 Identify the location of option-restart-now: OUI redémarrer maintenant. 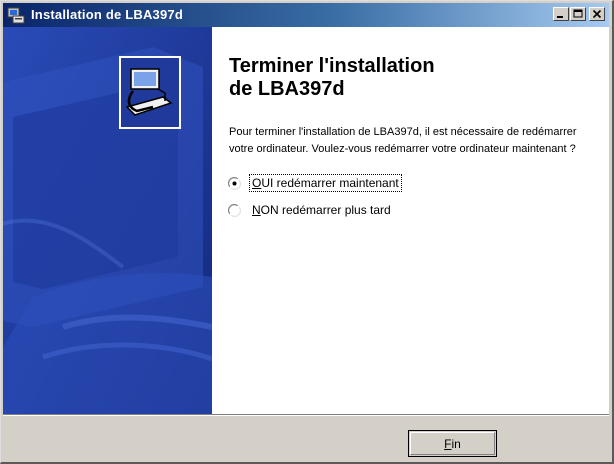
(315, 183).